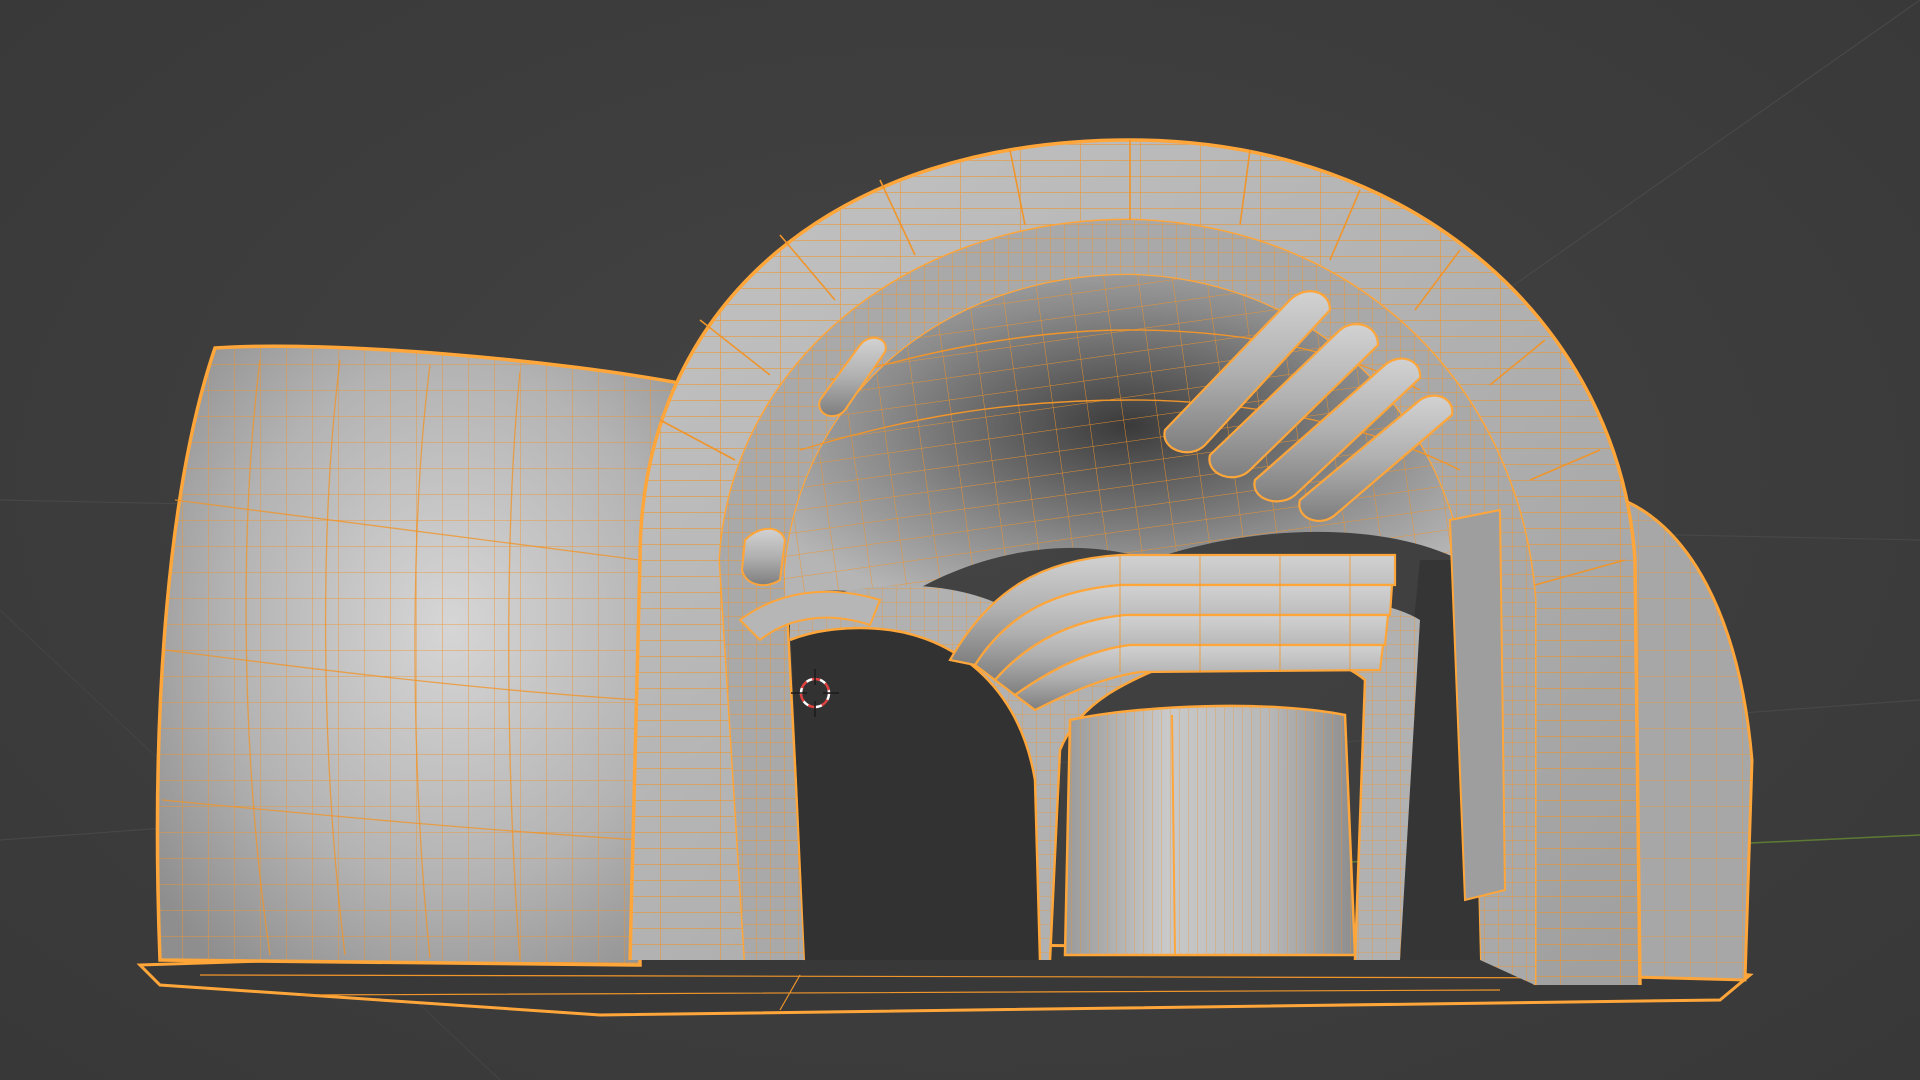 The image size is (1920, 1080). Describe the element at coordinates (1210, 830) in the screenshot. I see `center-pillar` at that location.